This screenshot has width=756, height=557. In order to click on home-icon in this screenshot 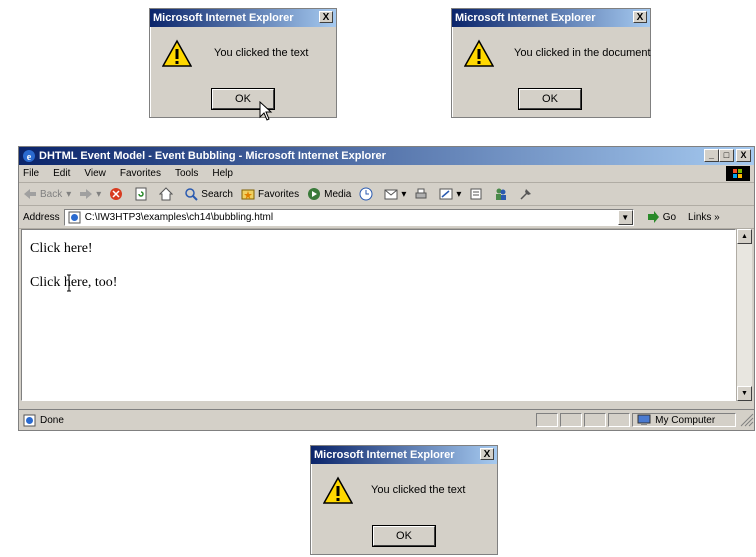, I will do `click(166, 194)`.